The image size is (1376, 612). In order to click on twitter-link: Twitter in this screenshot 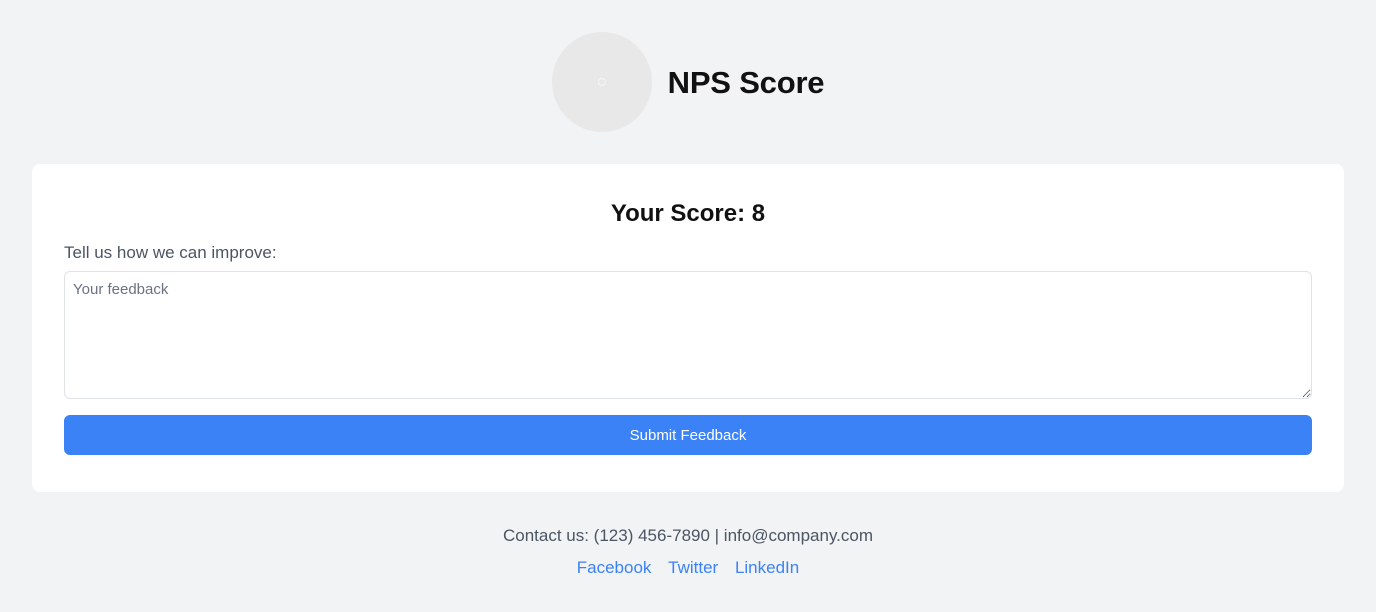, I will do `click(693, 567)`.